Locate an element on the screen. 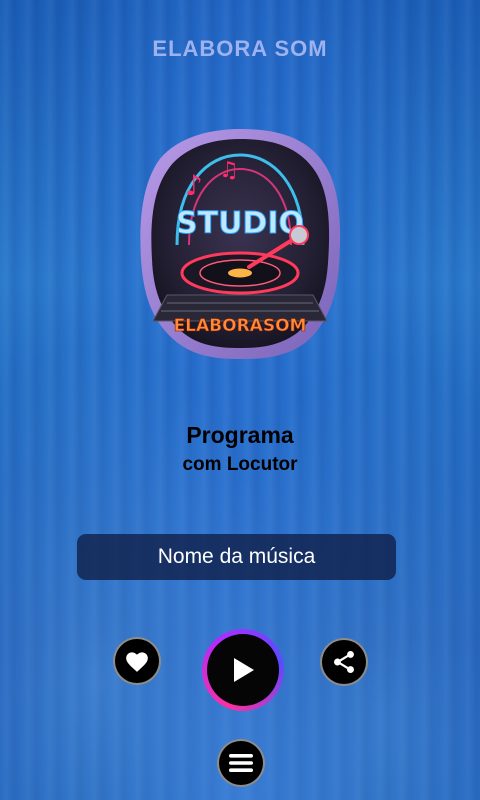  favorite-button is located at coordinates (137, 661).